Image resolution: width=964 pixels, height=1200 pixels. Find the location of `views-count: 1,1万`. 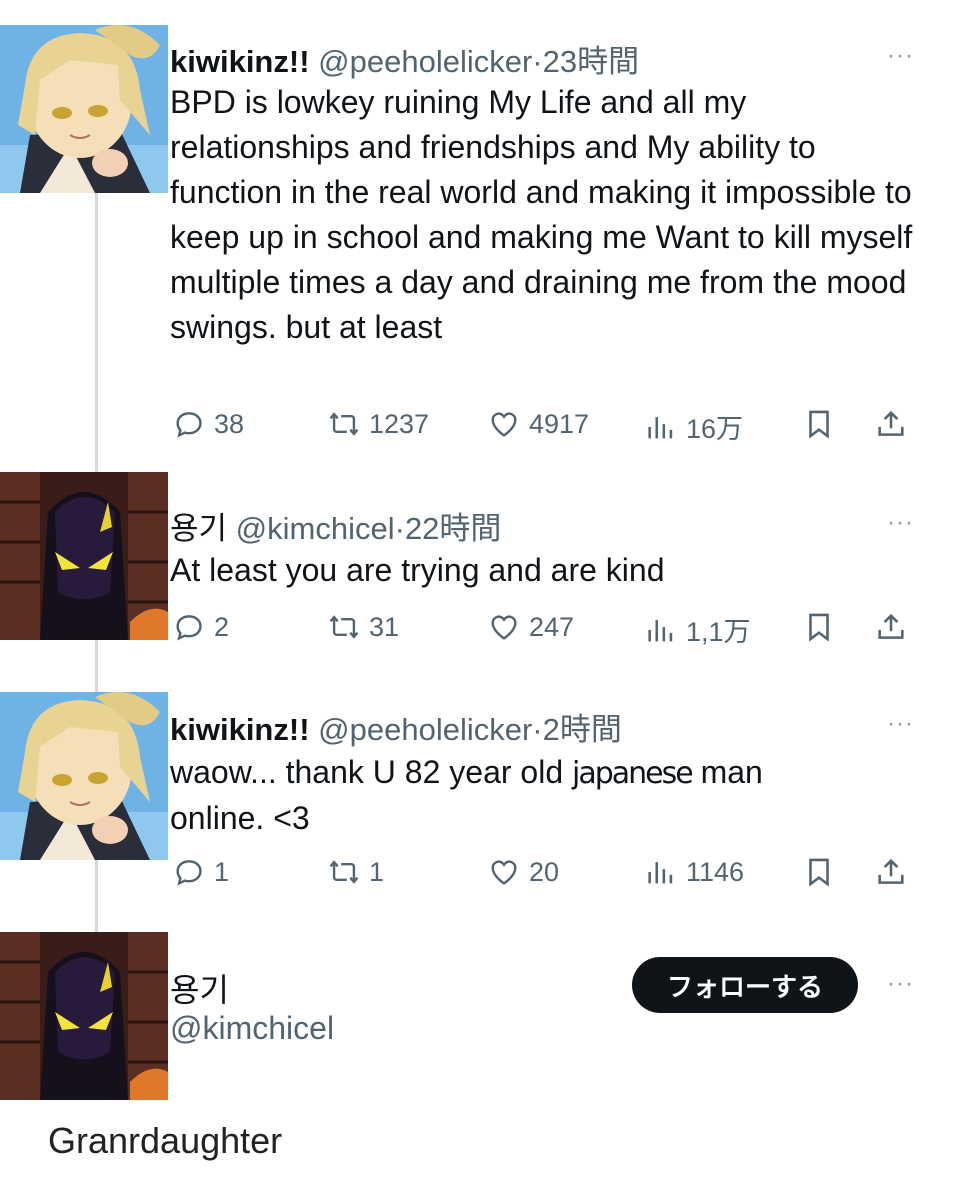

views-count: 1,1万 is located at coordinates (718, 632).